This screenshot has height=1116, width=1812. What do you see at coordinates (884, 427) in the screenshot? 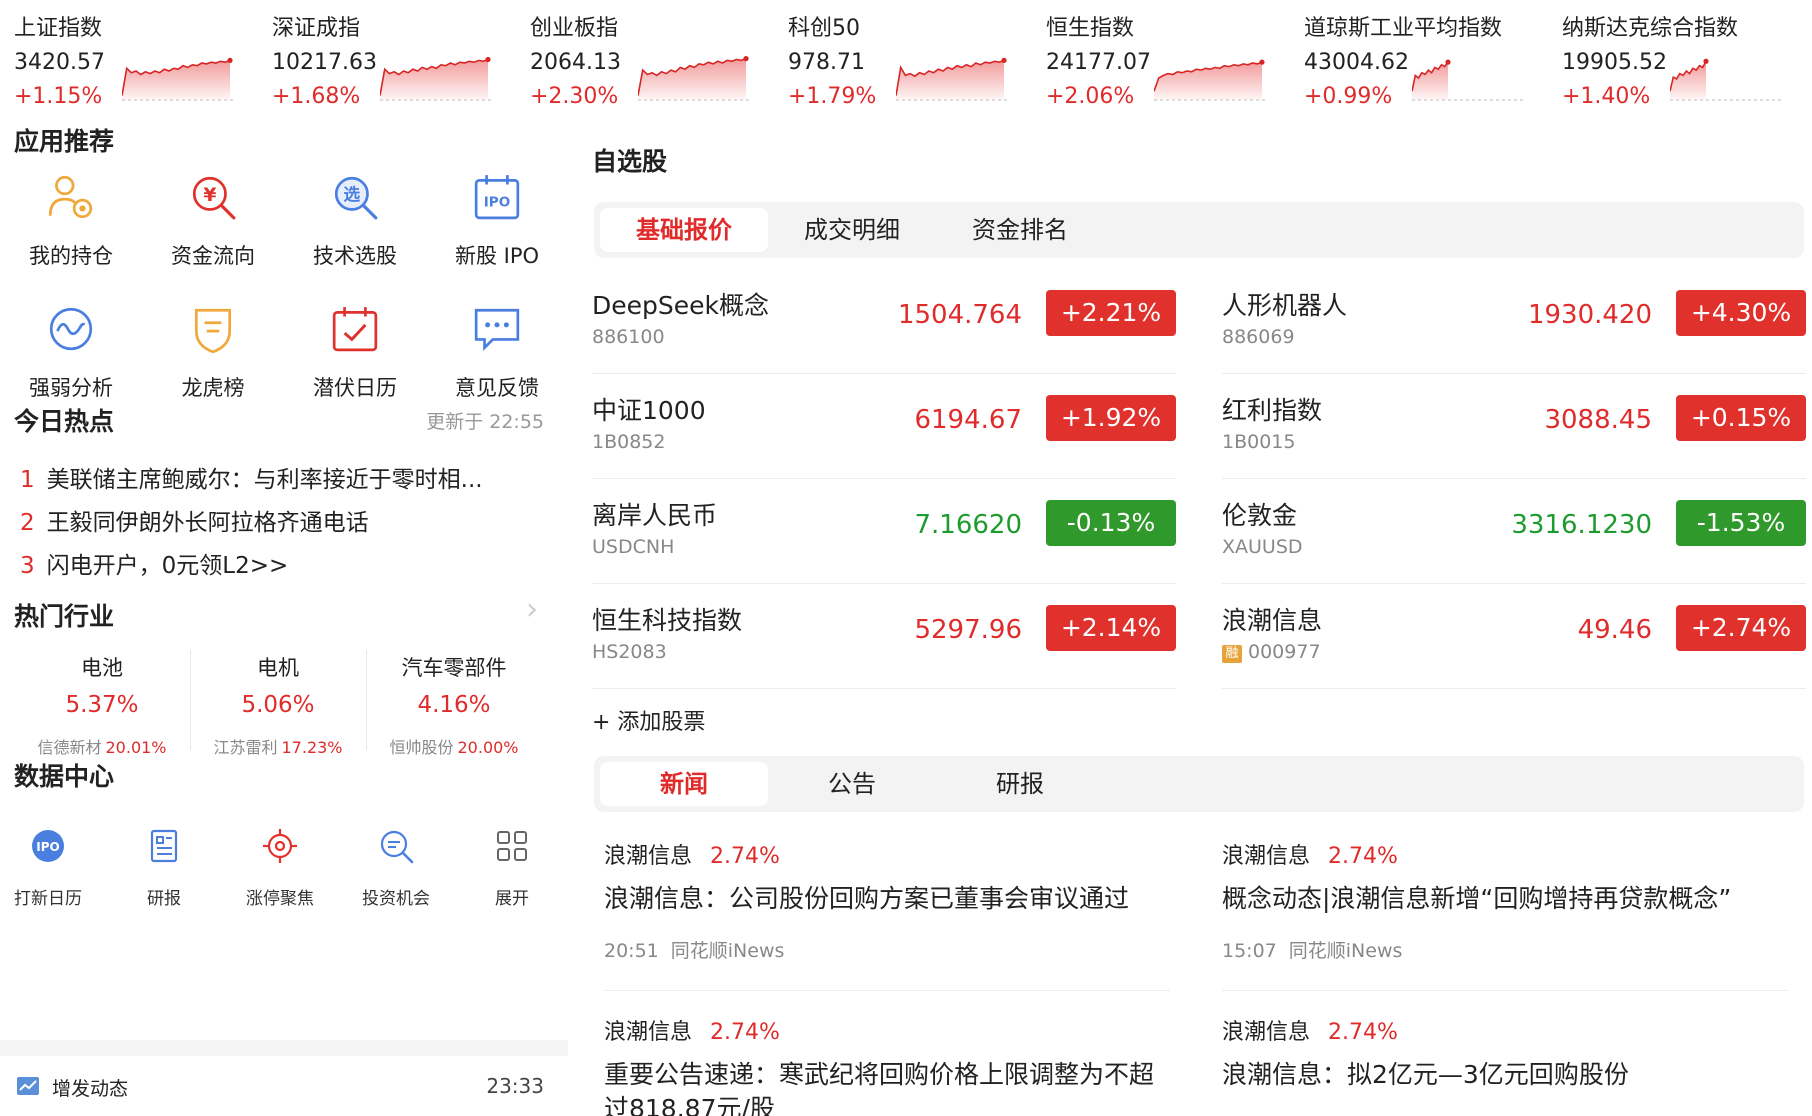
I see `watchlist-row: 中证1000 1B0852 6194.67 +1.92%` at bounding box center [884, 427].